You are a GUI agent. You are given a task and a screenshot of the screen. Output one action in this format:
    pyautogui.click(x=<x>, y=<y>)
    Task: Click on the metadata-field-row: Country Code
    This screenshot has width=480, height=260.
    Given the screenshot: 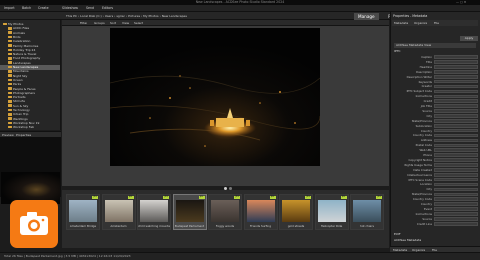 What is the action you would take?
    pyautogui.click(x=435, y=199)
    